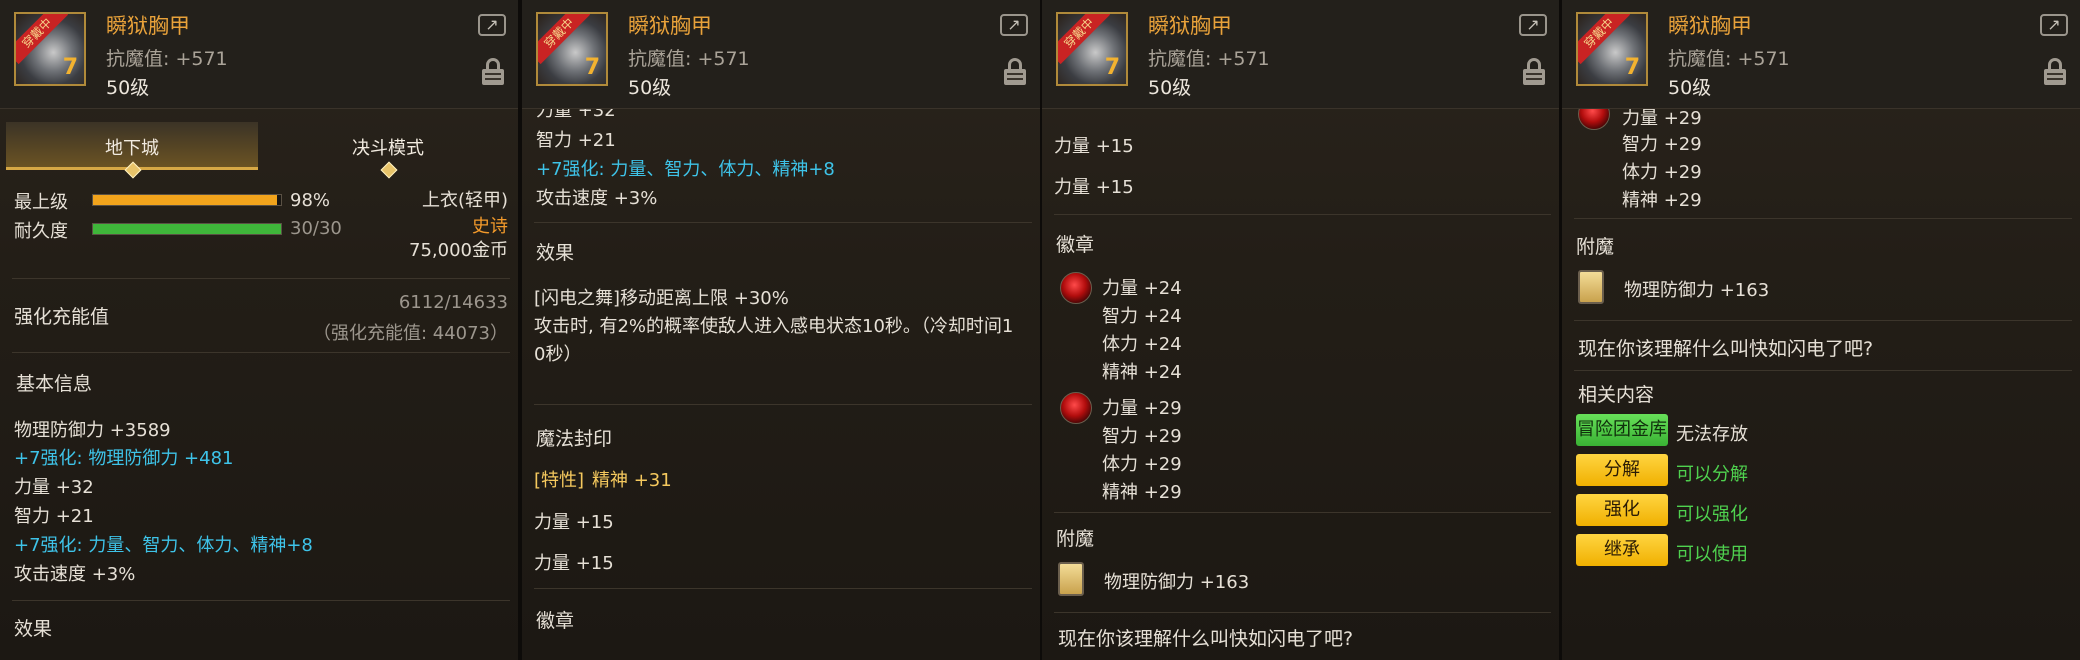 The width and height of the screenshot is (2080, 660). I want to click on grade-bar, so click(187, 200).